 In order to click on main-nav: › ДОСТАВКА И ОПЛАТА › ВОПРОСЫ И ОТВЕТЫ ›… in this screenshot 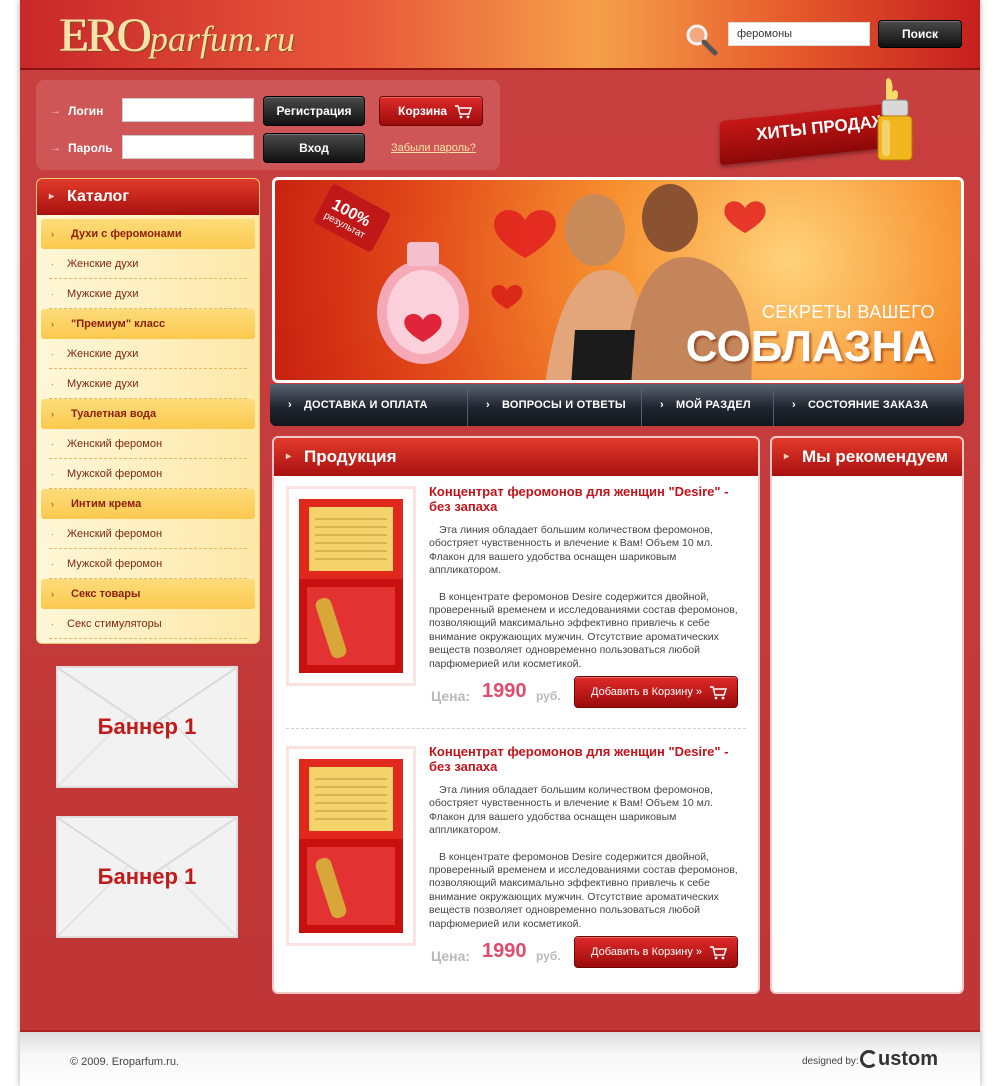, I will do `click(617, 405)`.